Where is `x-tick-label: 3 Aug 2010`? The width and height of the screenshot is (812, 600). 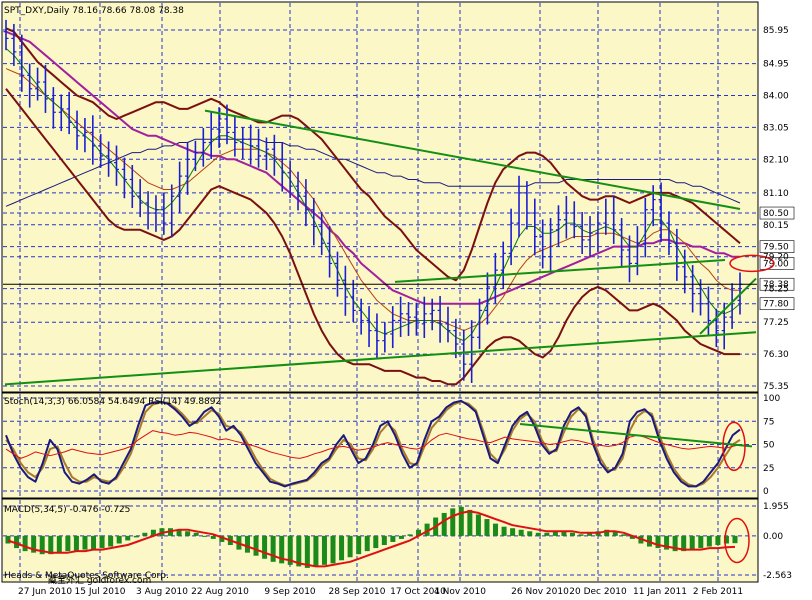 x-tick-label: 3 Aug 2010 is located at coordinates (162, 592).